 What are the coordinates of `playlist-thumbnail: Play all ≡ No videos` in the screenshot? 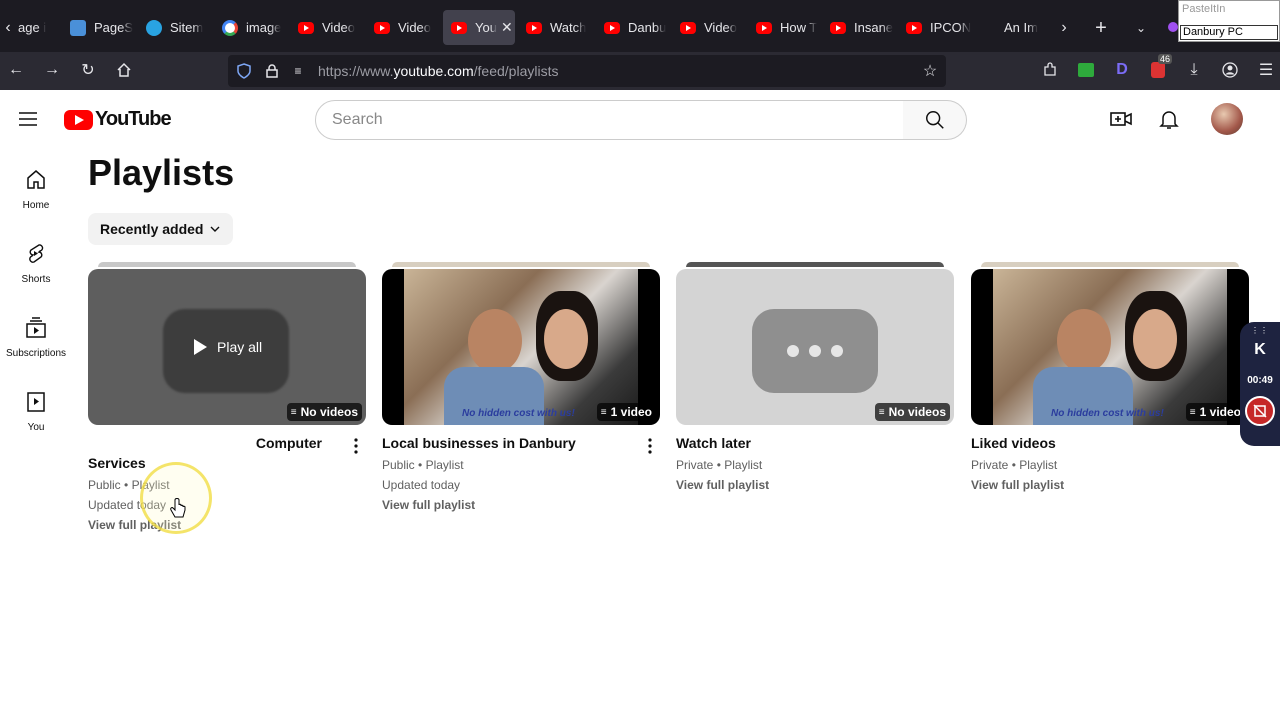 It's located at (227, 347).